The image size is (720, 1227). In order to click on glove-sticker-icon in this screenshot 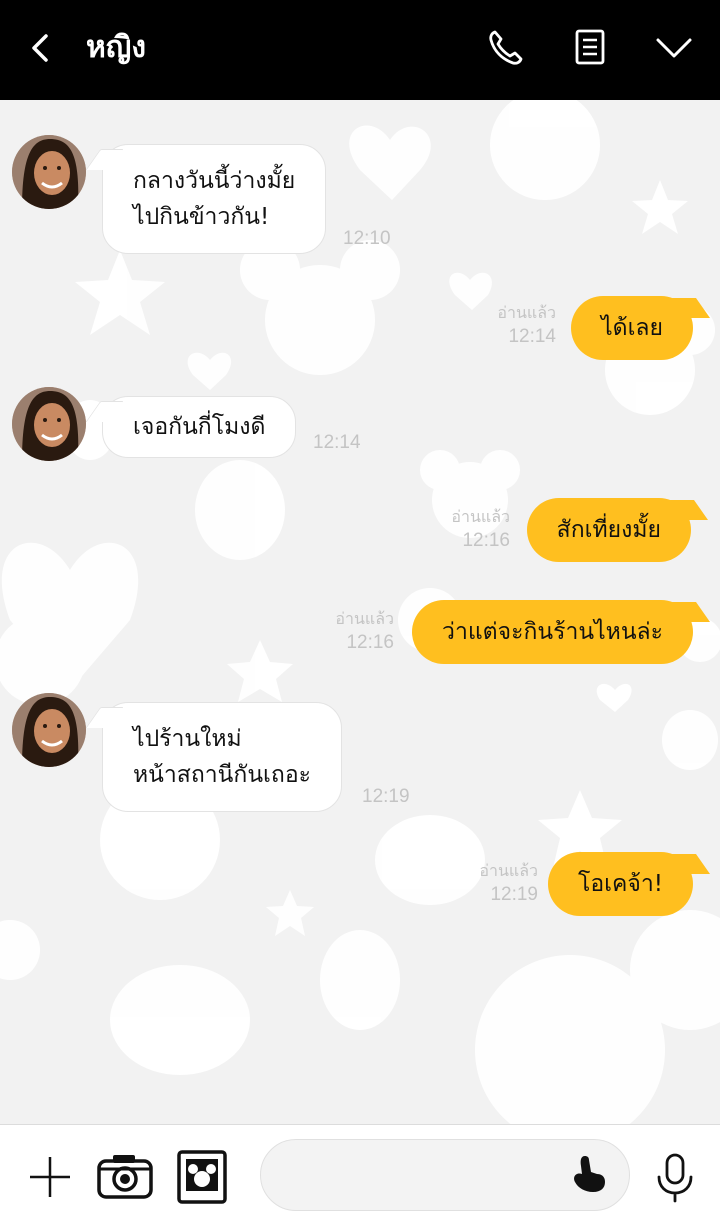, I will do `click(590, 1175)`.